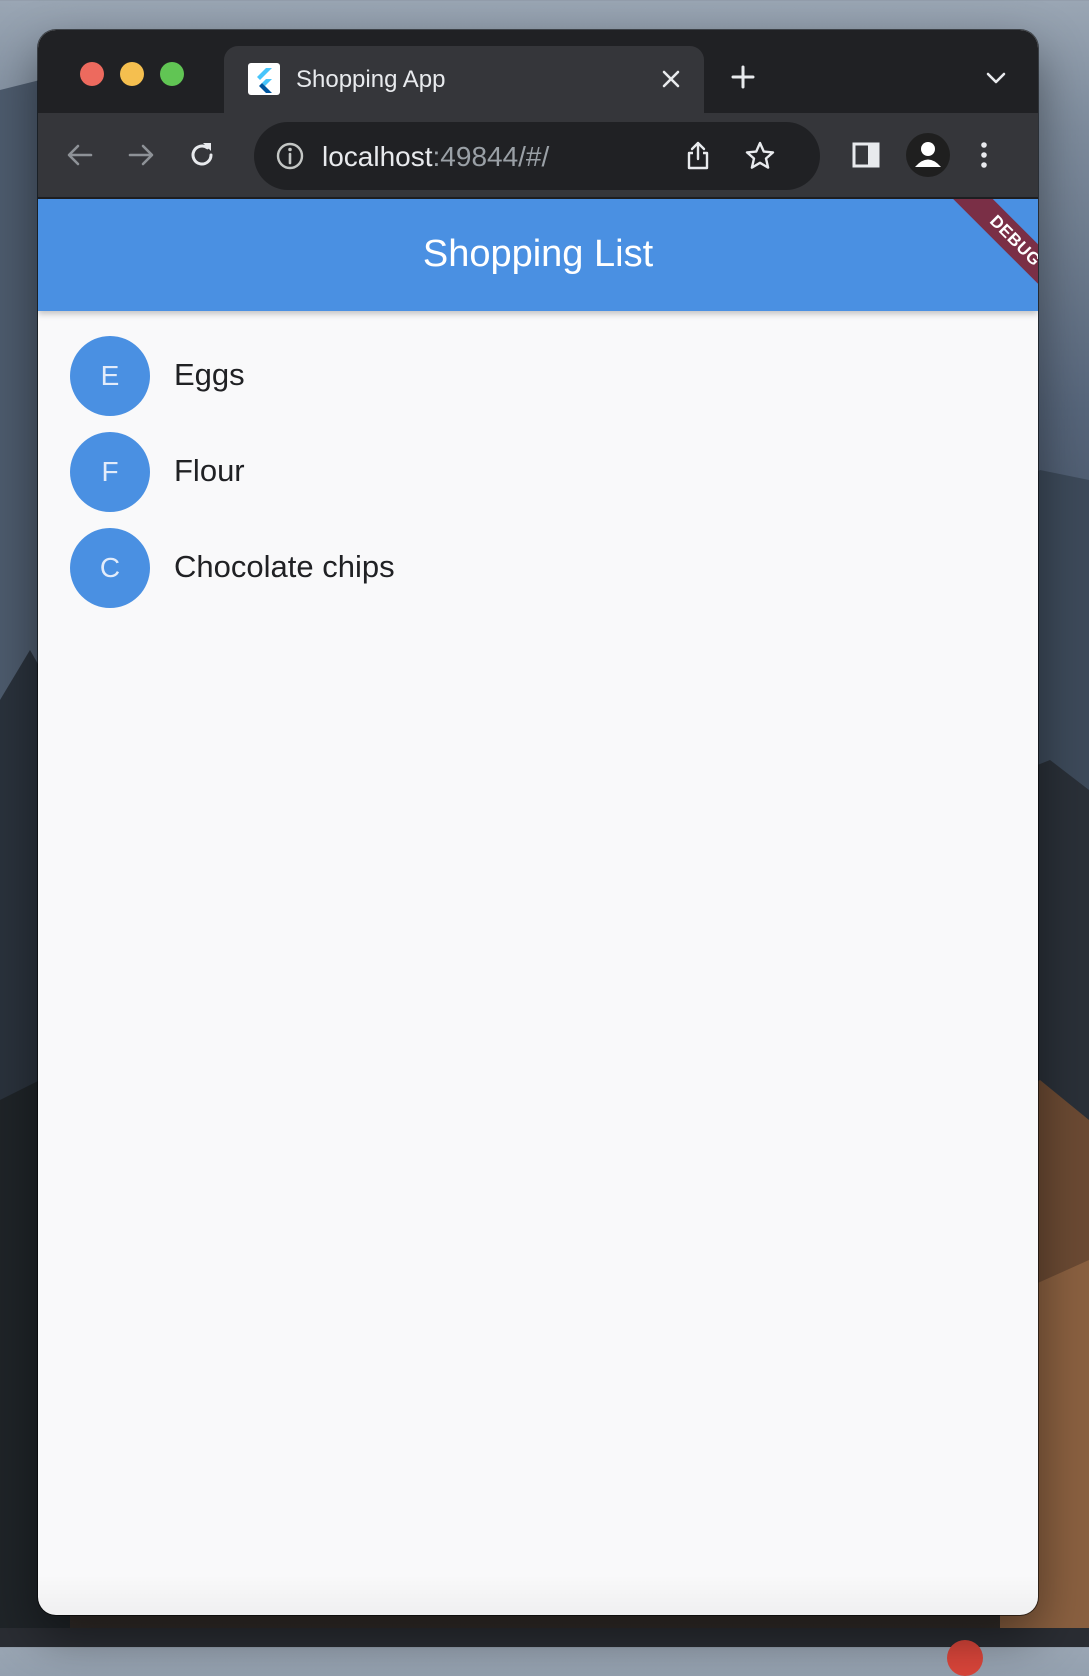 This screenshot has width=1089, height=1676. Describe the element at coordinates (965, 1658) in the screenshot. I see `taskbar-app-icon` at that location.